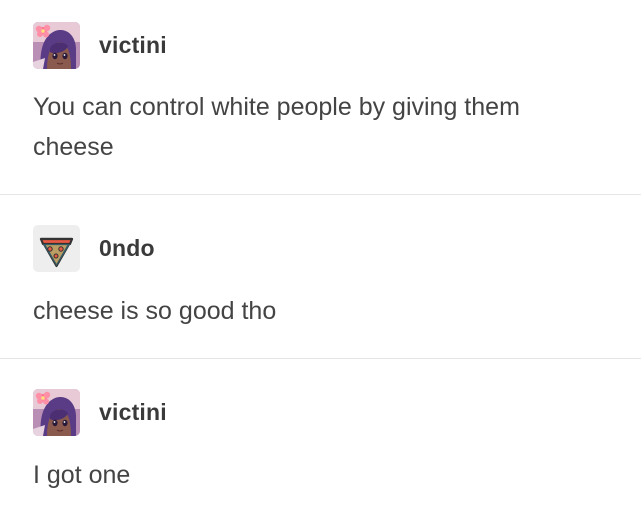 Image resolution: width=641 pixels, height=523 pixels. What do you see at coordinates (127, 248) in the screenshot?
I see `username: 0ndo` at bounding box center [127, 248].